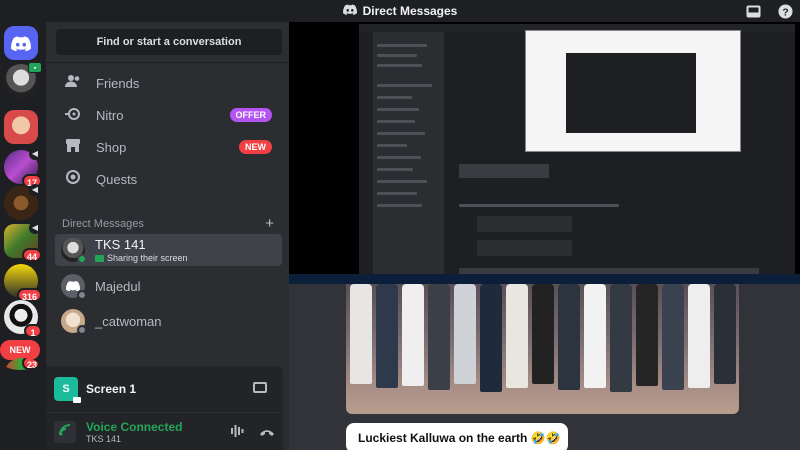 This screenshot has height=450, width=800. I want to click on voice-channel-name: TKS 141, so click(134, 439).